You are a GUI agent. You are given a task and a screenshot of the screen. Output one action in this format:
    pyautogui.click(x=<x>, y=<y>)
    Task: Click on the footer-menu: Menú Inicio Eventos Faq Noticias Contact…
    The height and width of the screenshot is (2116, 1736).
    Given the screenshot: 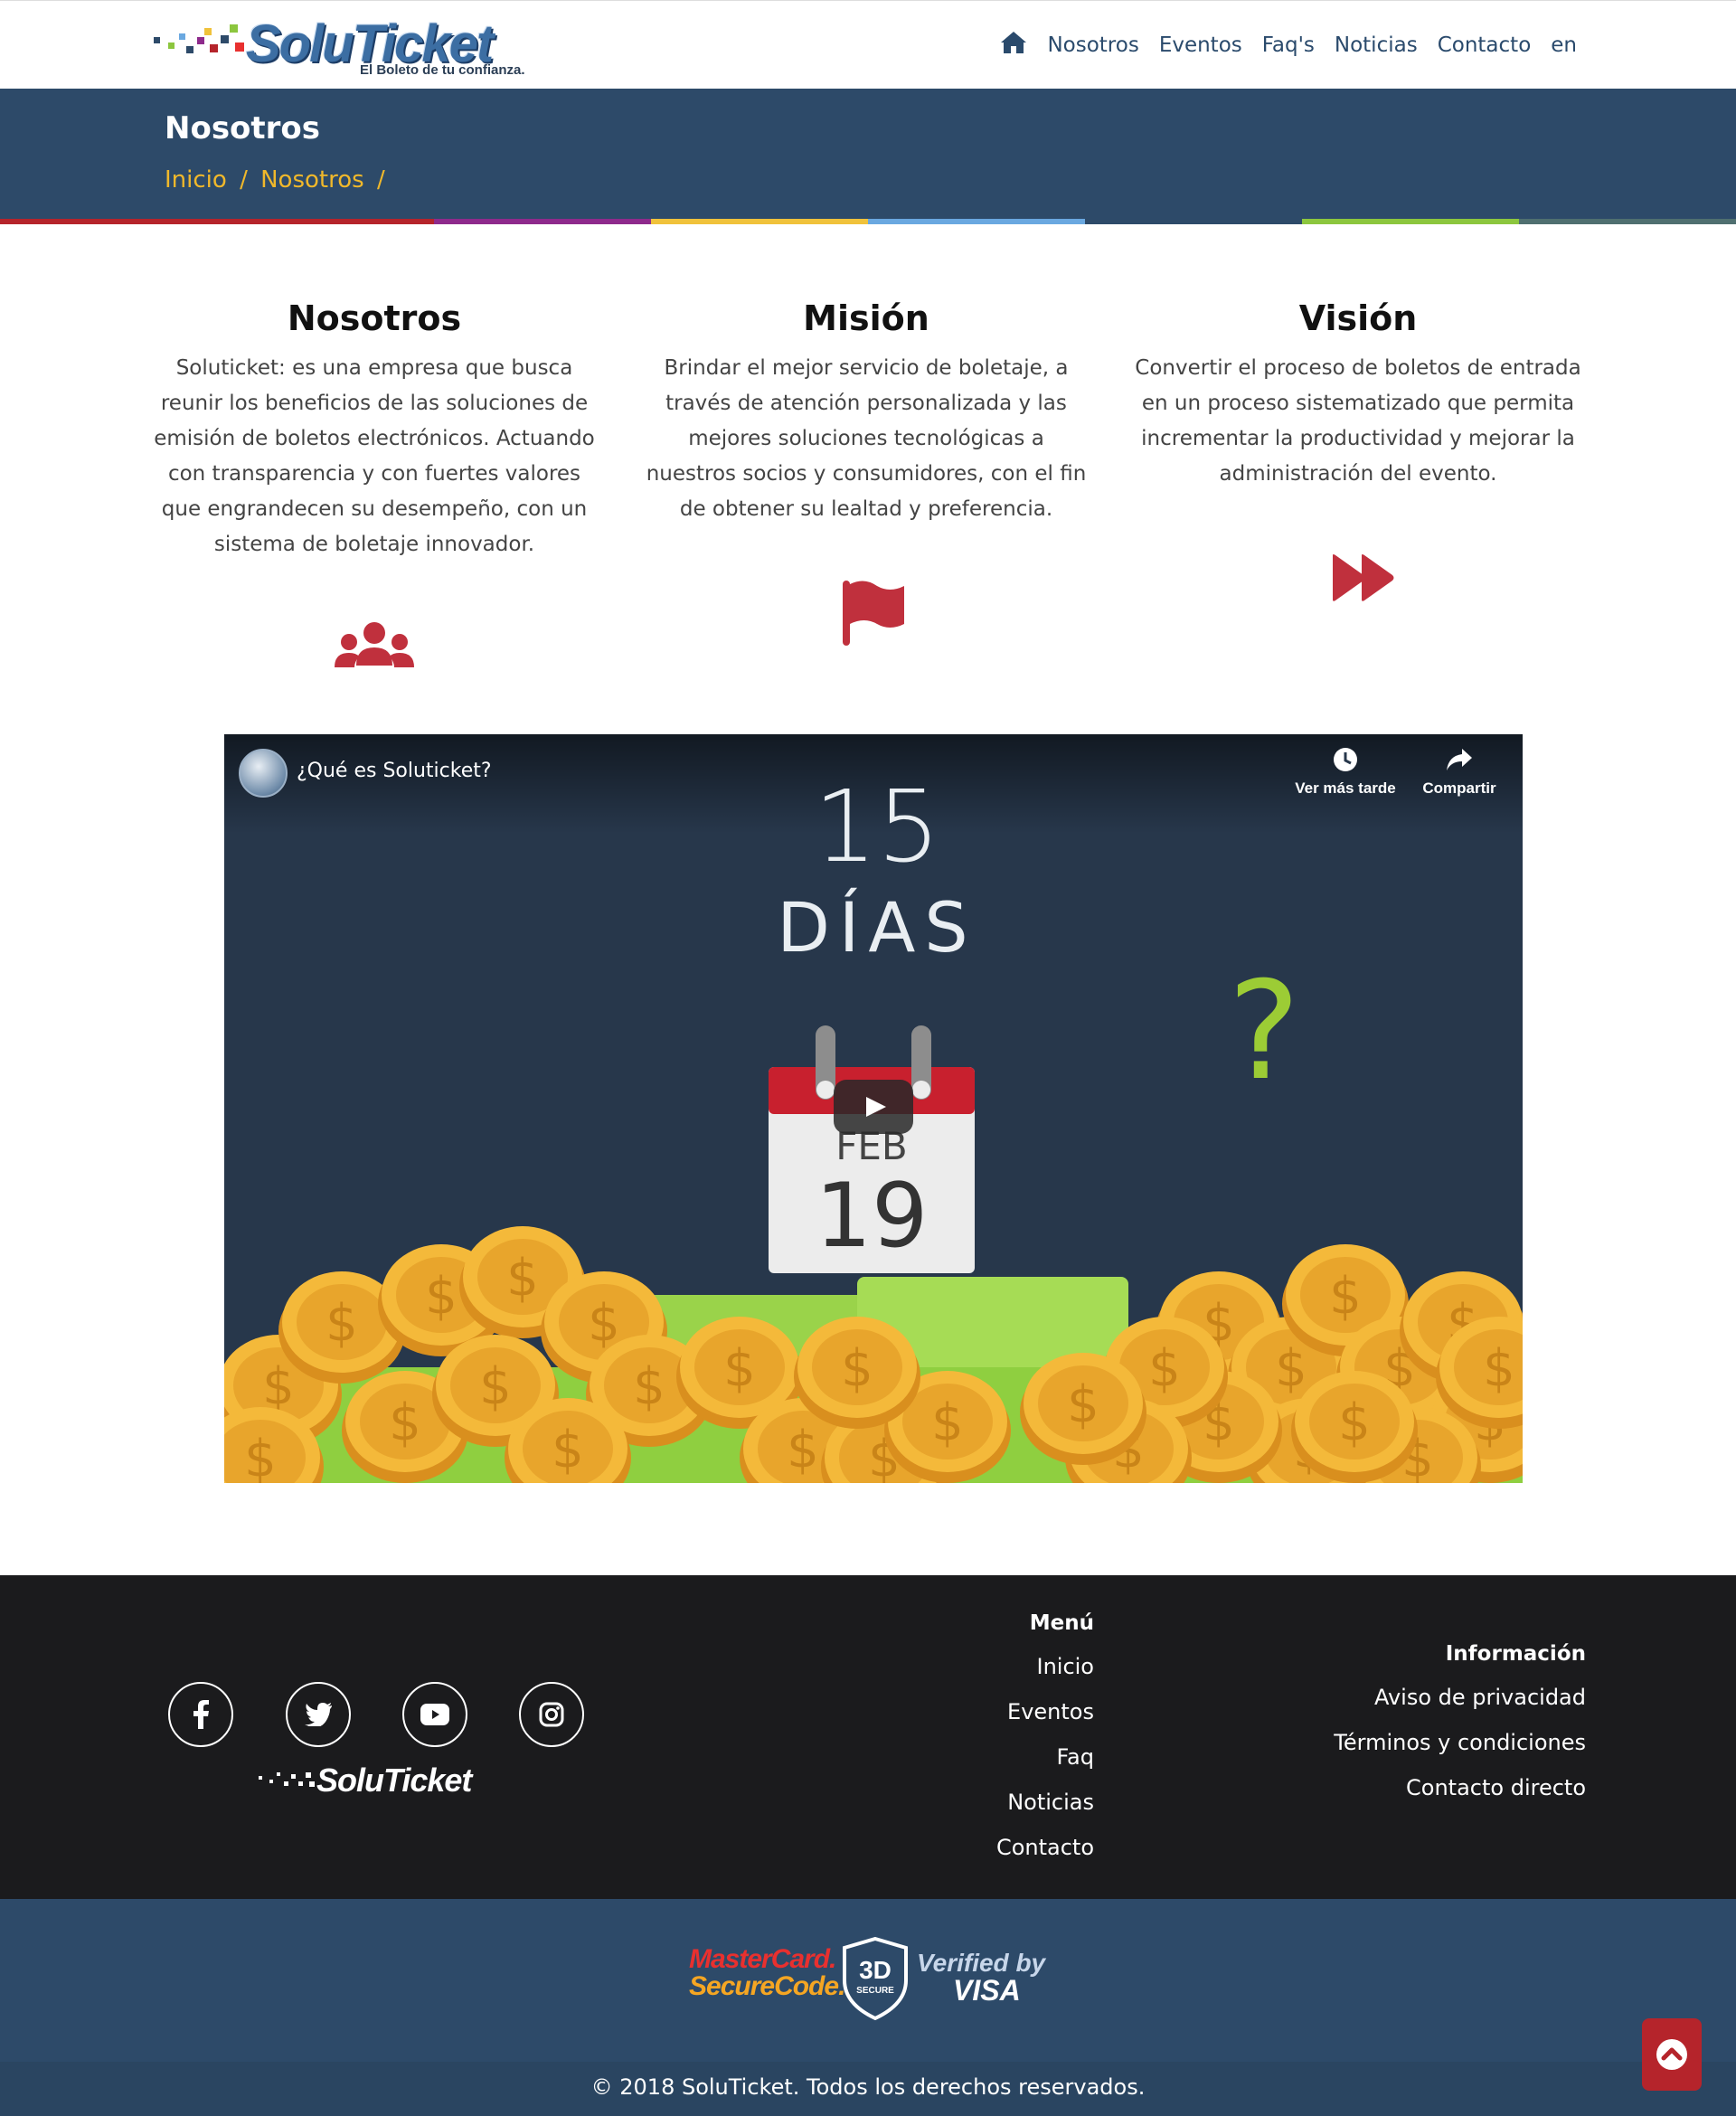 What is the action you would take?
    pyautogui.click(x=1045, y=1740)
    